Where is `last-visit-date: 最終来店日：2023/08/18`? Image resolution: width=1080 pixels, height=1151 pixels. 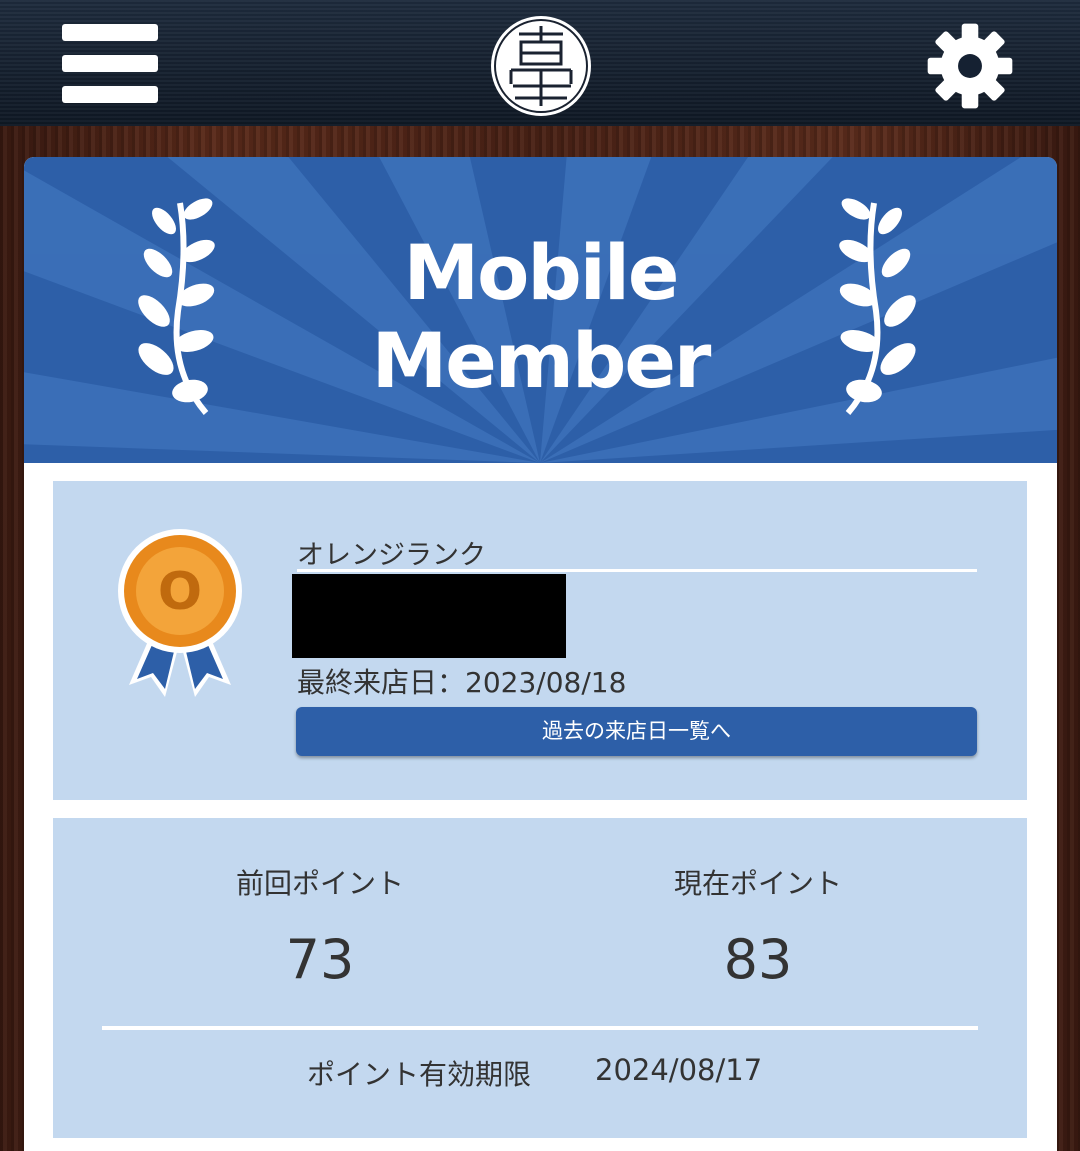 last-visit-date: 最終来店日：2023/08/18 is located at coordinates (462, 682).